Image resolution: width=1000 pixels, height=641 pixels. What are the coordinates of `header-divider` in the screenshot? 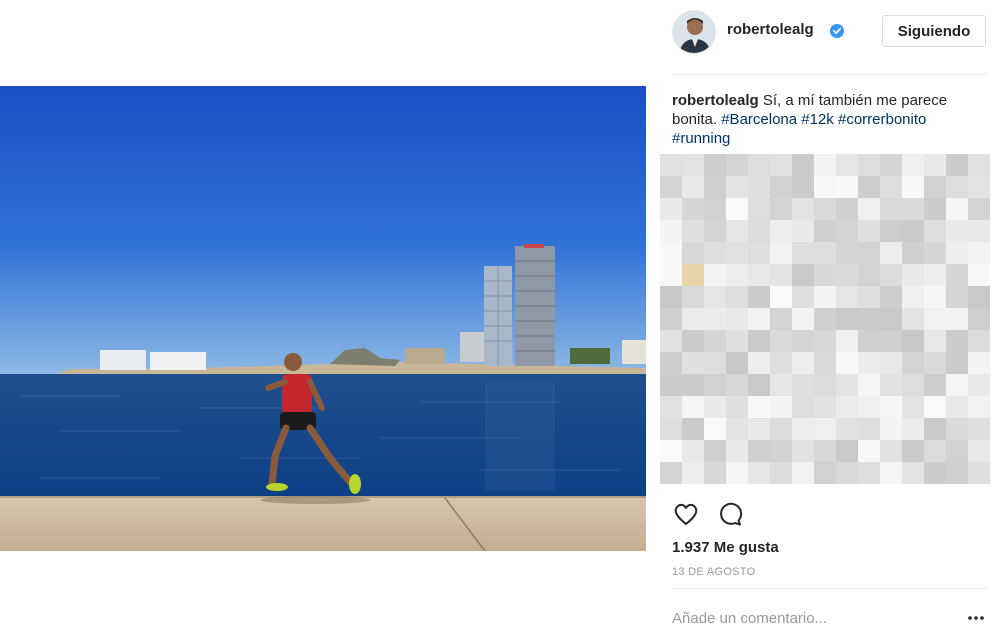 It's located at (830, 74).